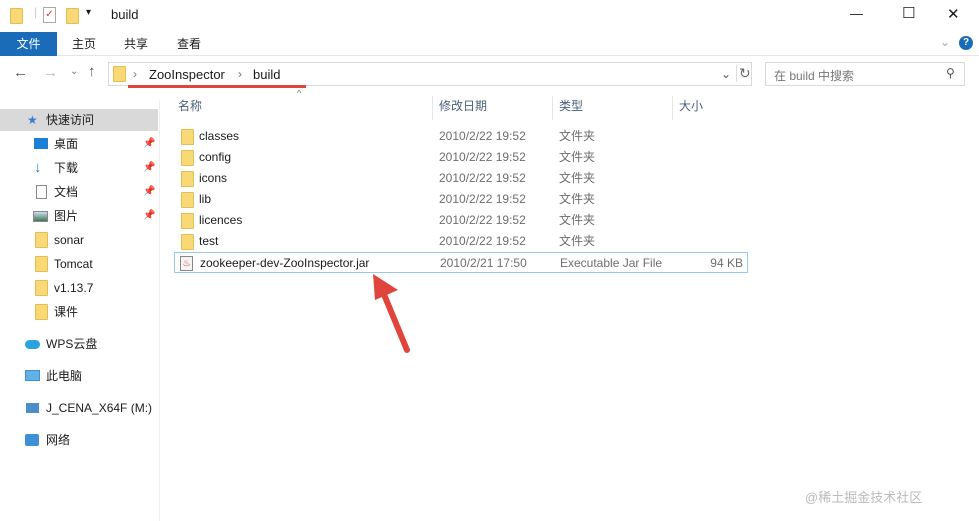 Image resolution: width=979 pixels, height=521 pixels. I want to click on watermark: @稀土掘金技术社区, so click(864, 497).